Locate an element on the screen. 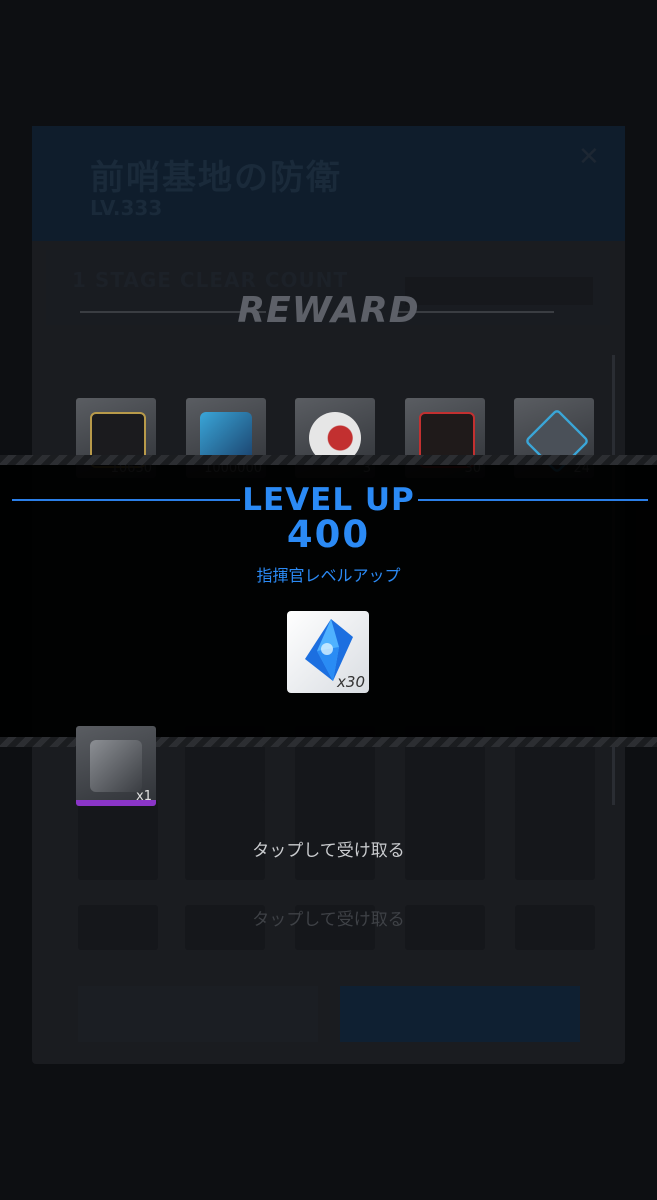 This screenshot has width=657, height=1200. background-stage-level: LV.333 is located at coordinates (126, 208).